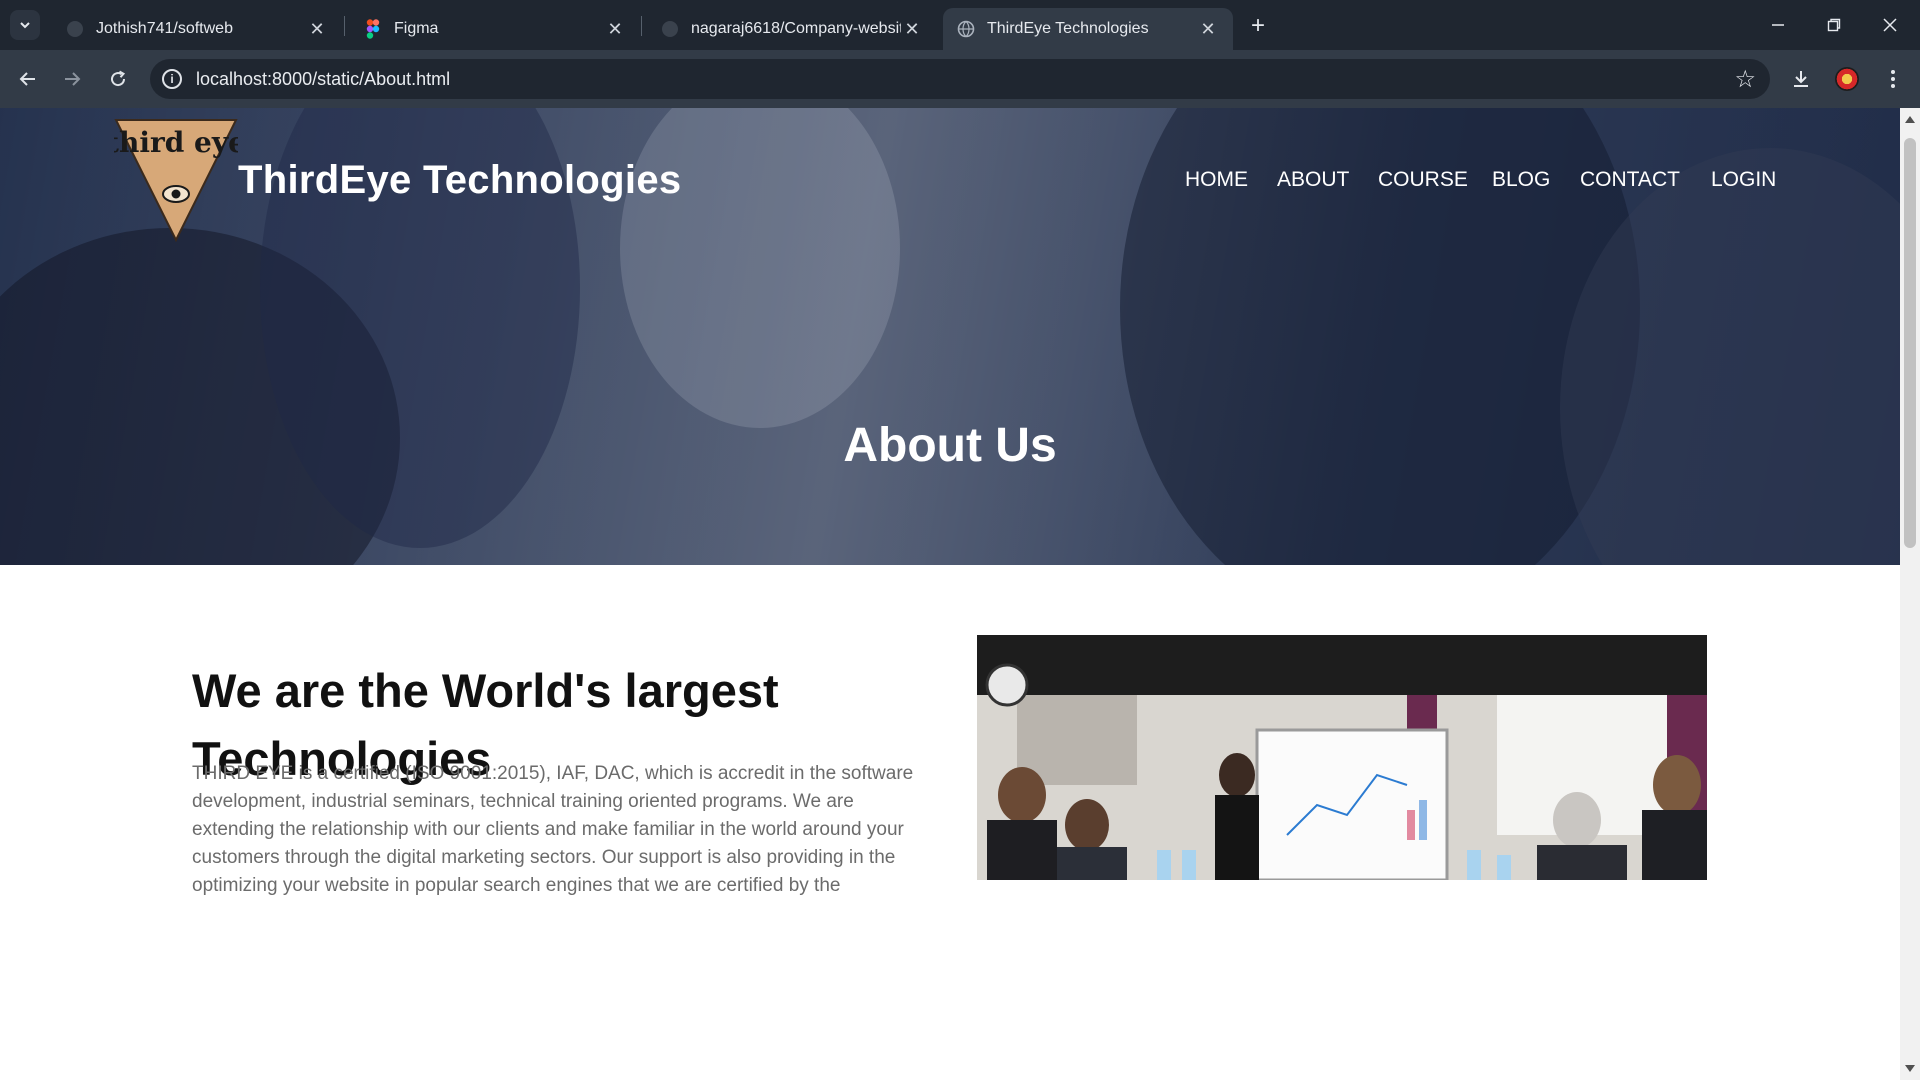 This screenshot has height=1080, width=1920. I want to click on nav-contact: CONTACT, so click(1630, 180).